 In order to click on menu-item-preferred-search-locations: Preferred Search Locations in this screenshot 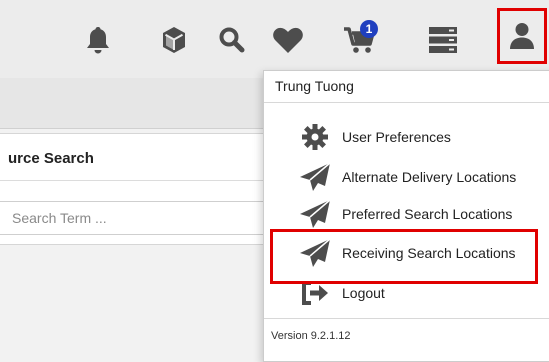, I will do `click(421, 214)`.